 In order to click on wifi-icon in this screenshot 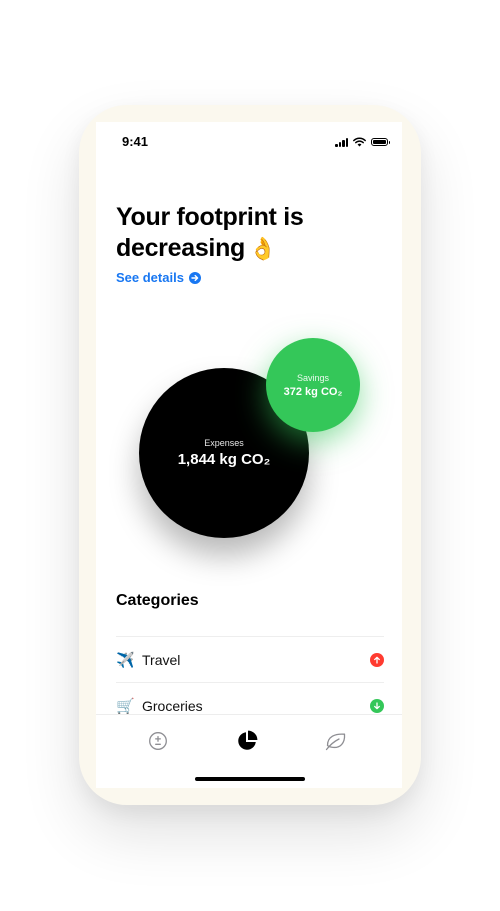, I will do `click(359, 142)`.